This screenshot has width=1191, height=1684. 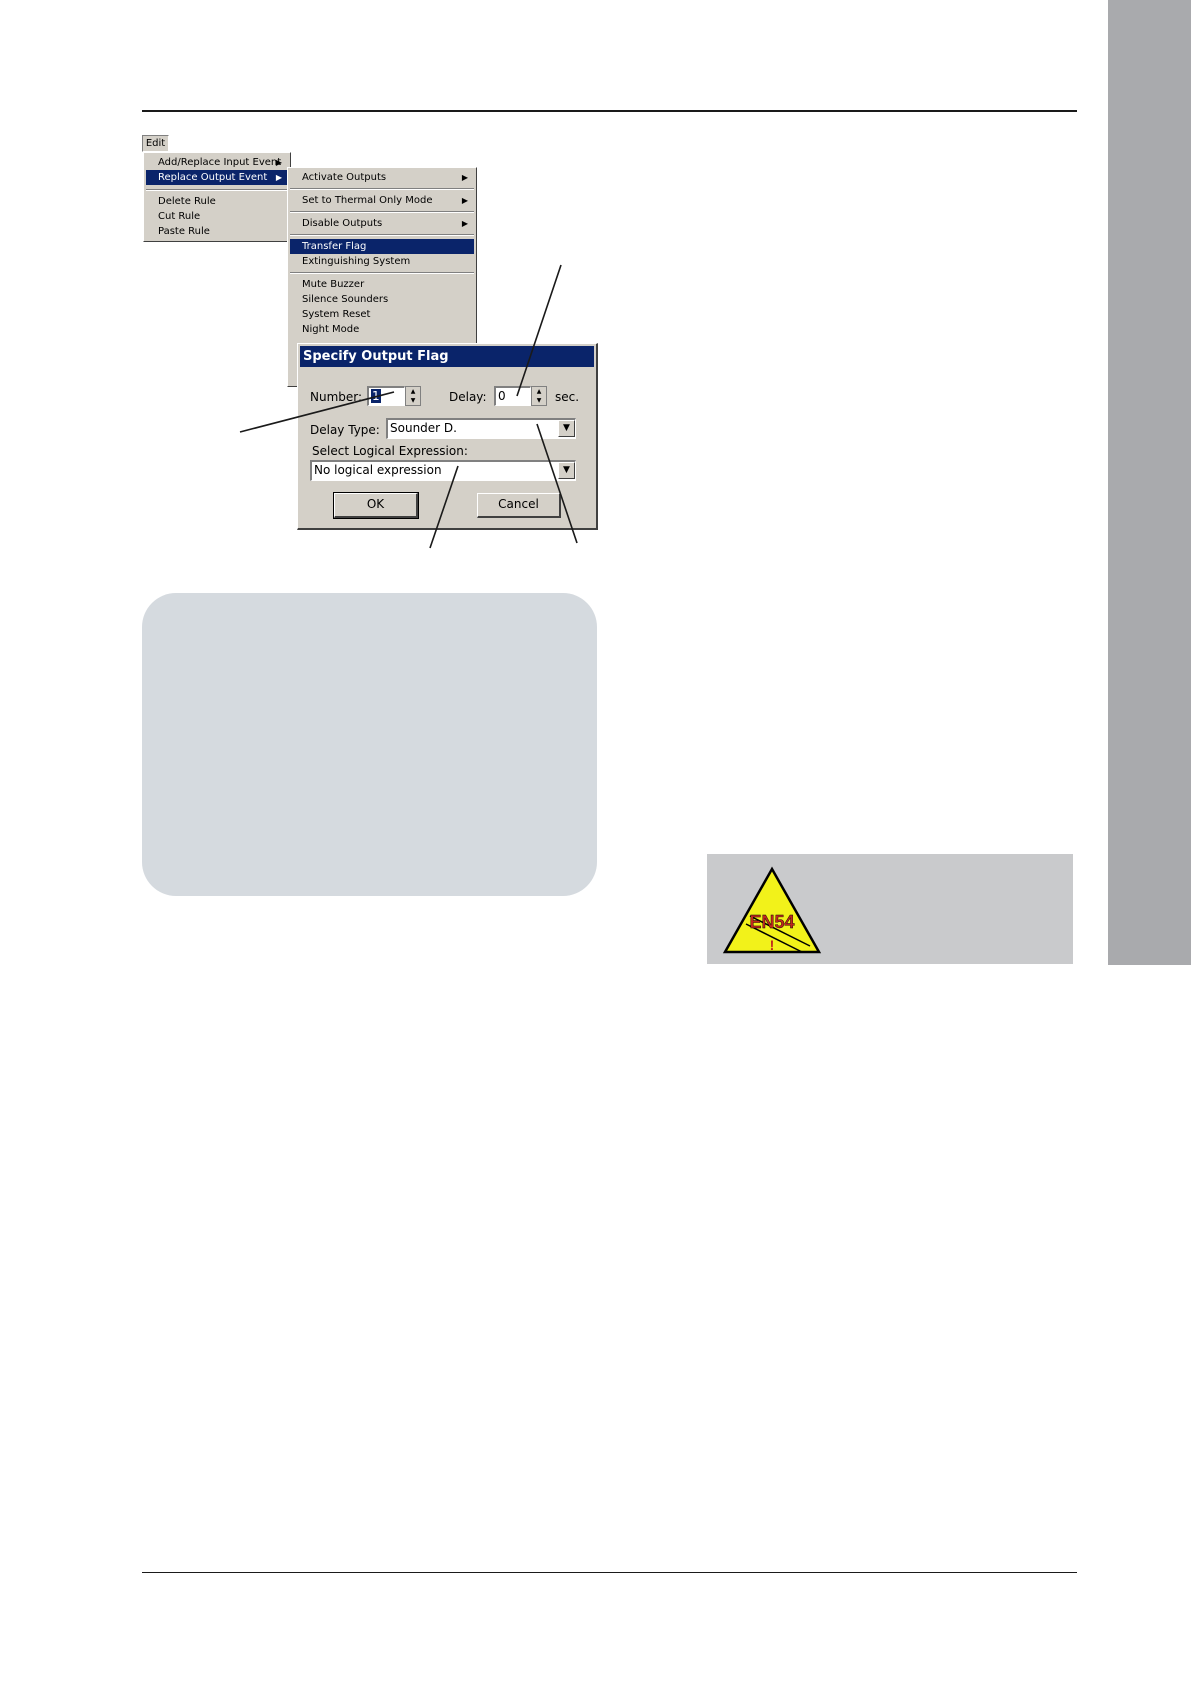 What do you see at coordinates (772, 945) in the screenshot?
I see `en54-mark: !` at bounding box center [772, 945].